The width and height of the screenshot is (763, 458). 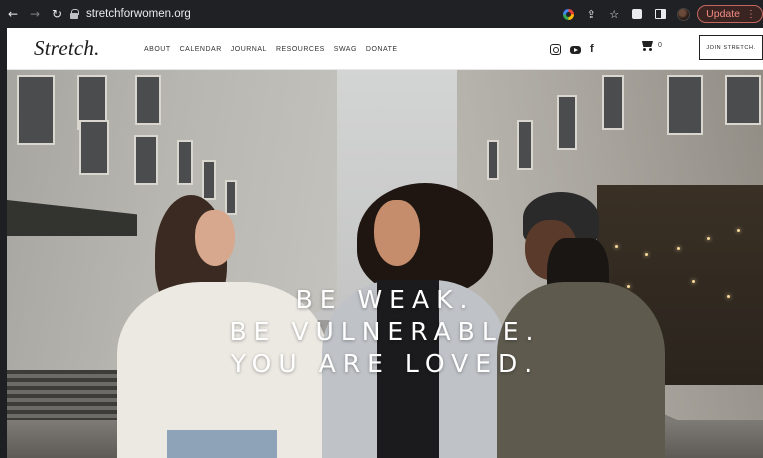 I want to click on back-arrow-icon: ←, so click(x=13, y=14).